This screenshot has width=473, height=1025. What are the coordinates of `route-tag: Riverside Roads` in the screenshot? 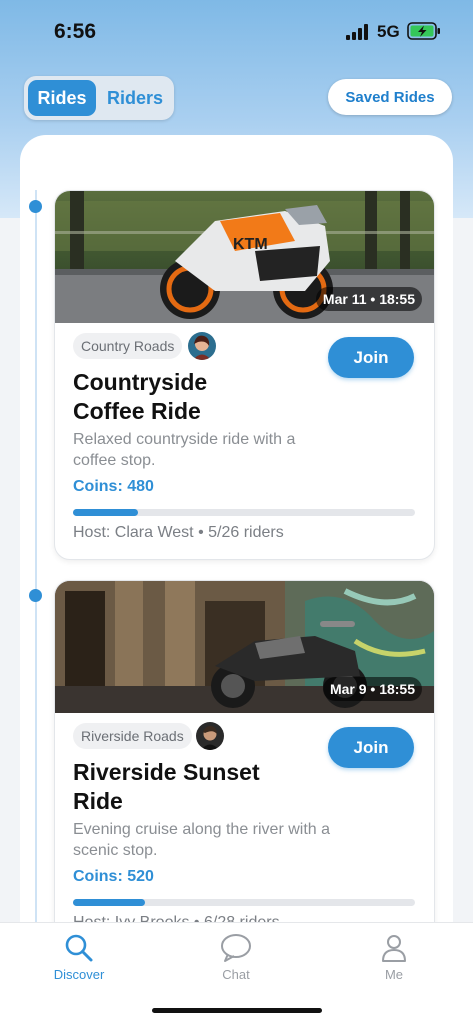 It's located at (132, 736).